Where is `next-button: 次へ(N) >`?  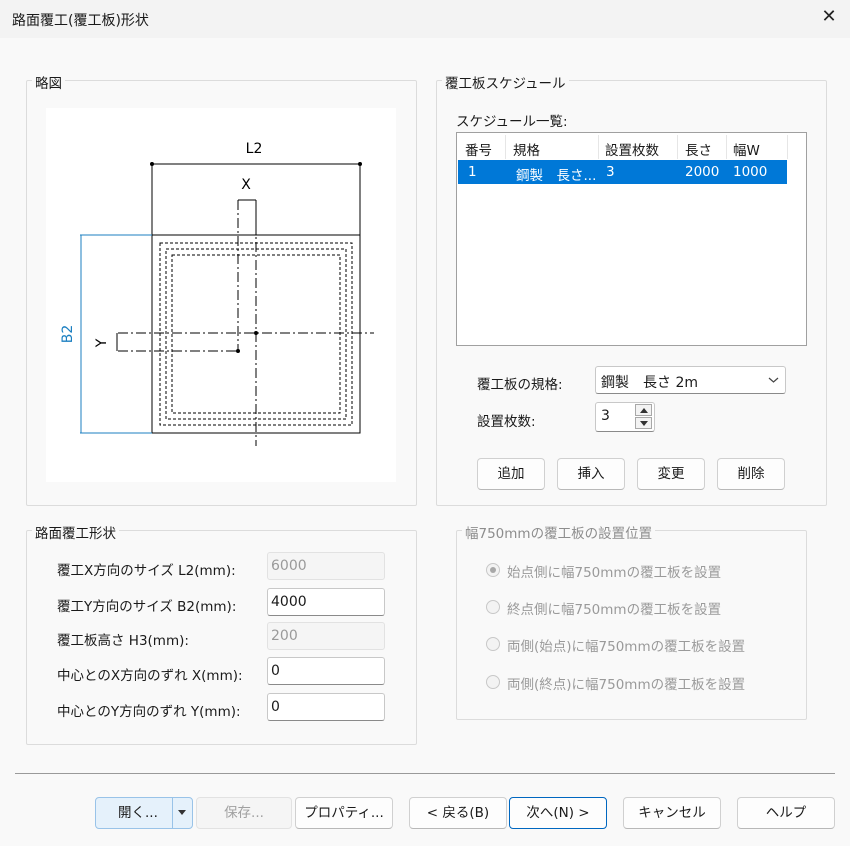
next-button: 次へ(N) > is located at coordinates (558, 813).